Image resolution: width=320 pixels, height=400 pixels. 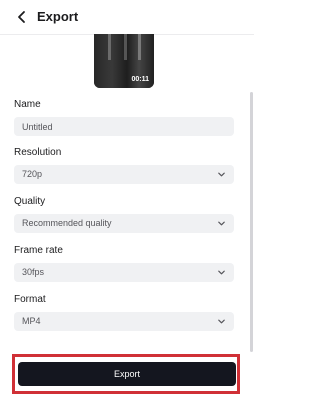 I want to click on chevron-left-icon, so click(x=21, y=17).